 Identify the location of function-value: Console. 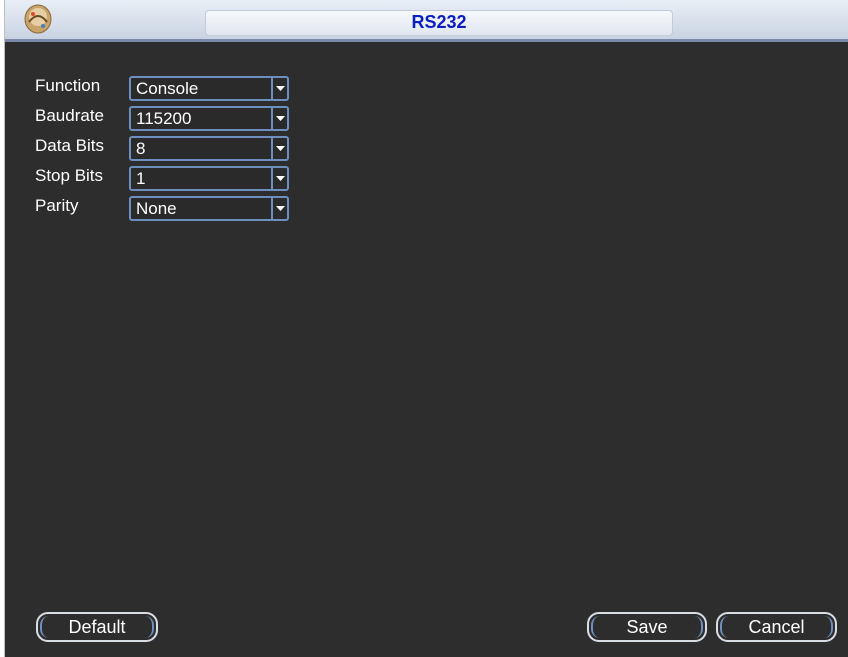
(167, 88).